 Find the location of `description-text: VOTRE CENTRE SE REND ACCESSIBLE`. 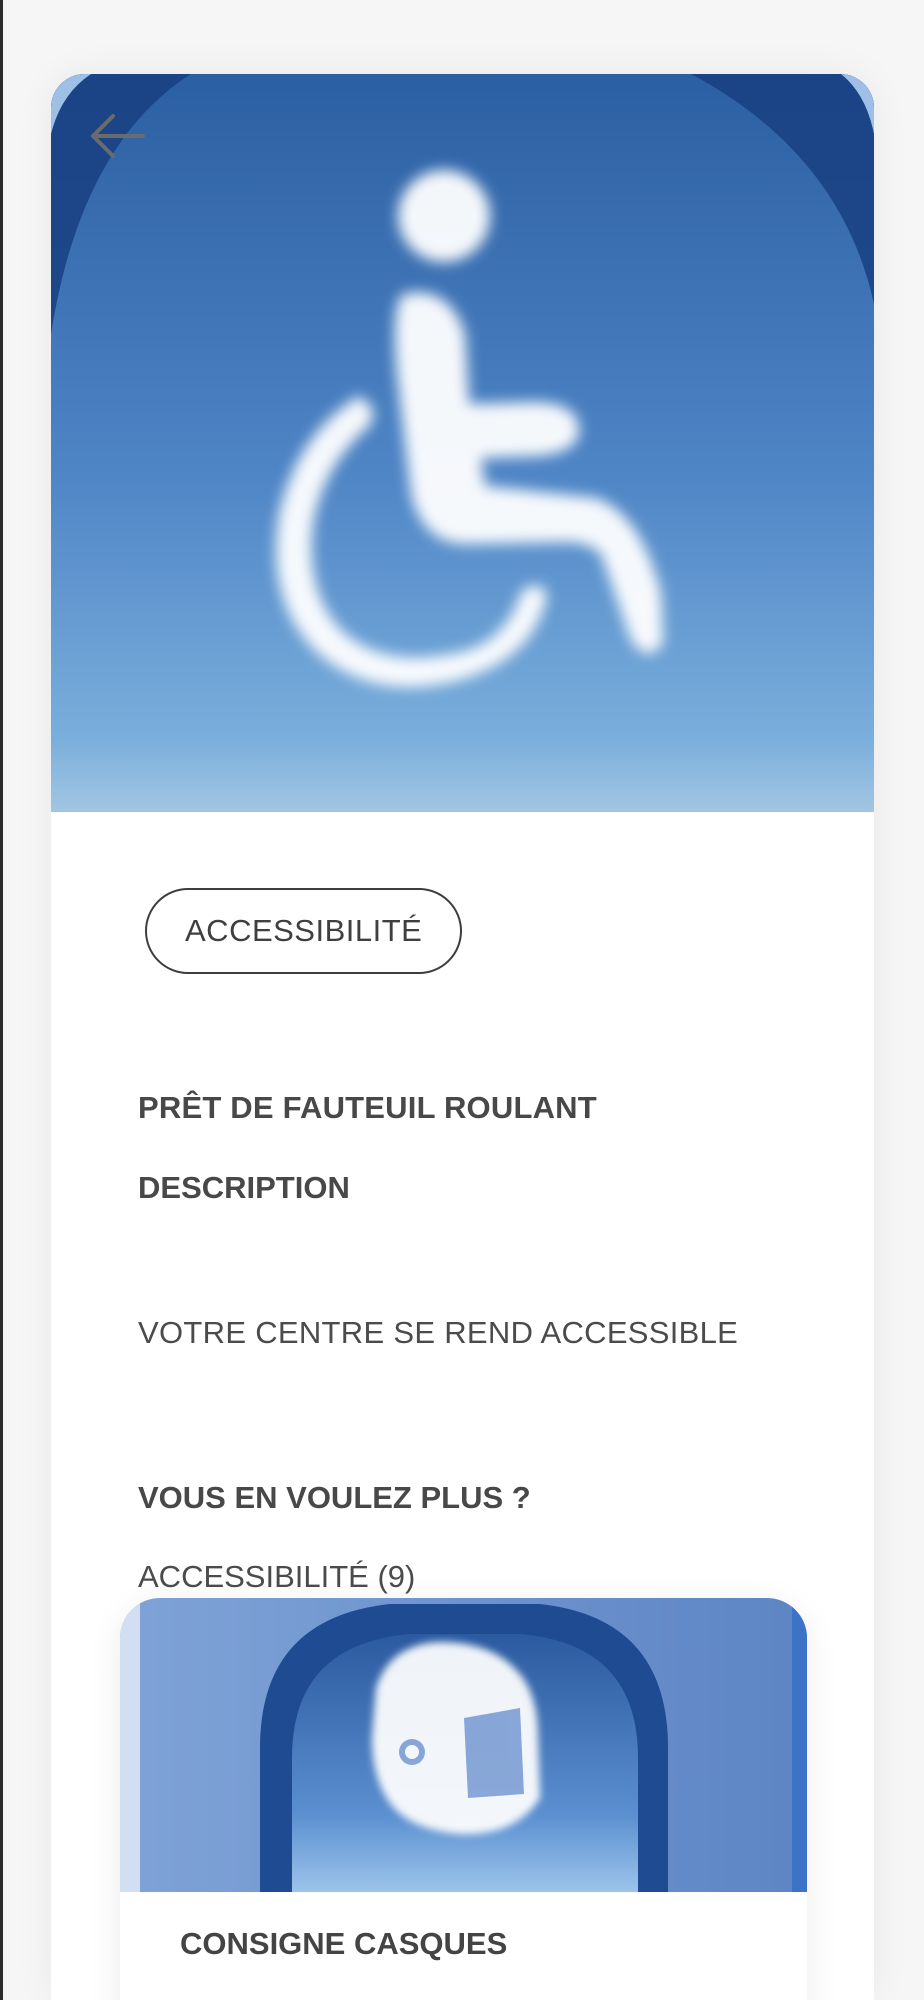

description-text: VOTRE CENTRE SE REND ACCESSIBLE is located at coordinates (438, 1332).